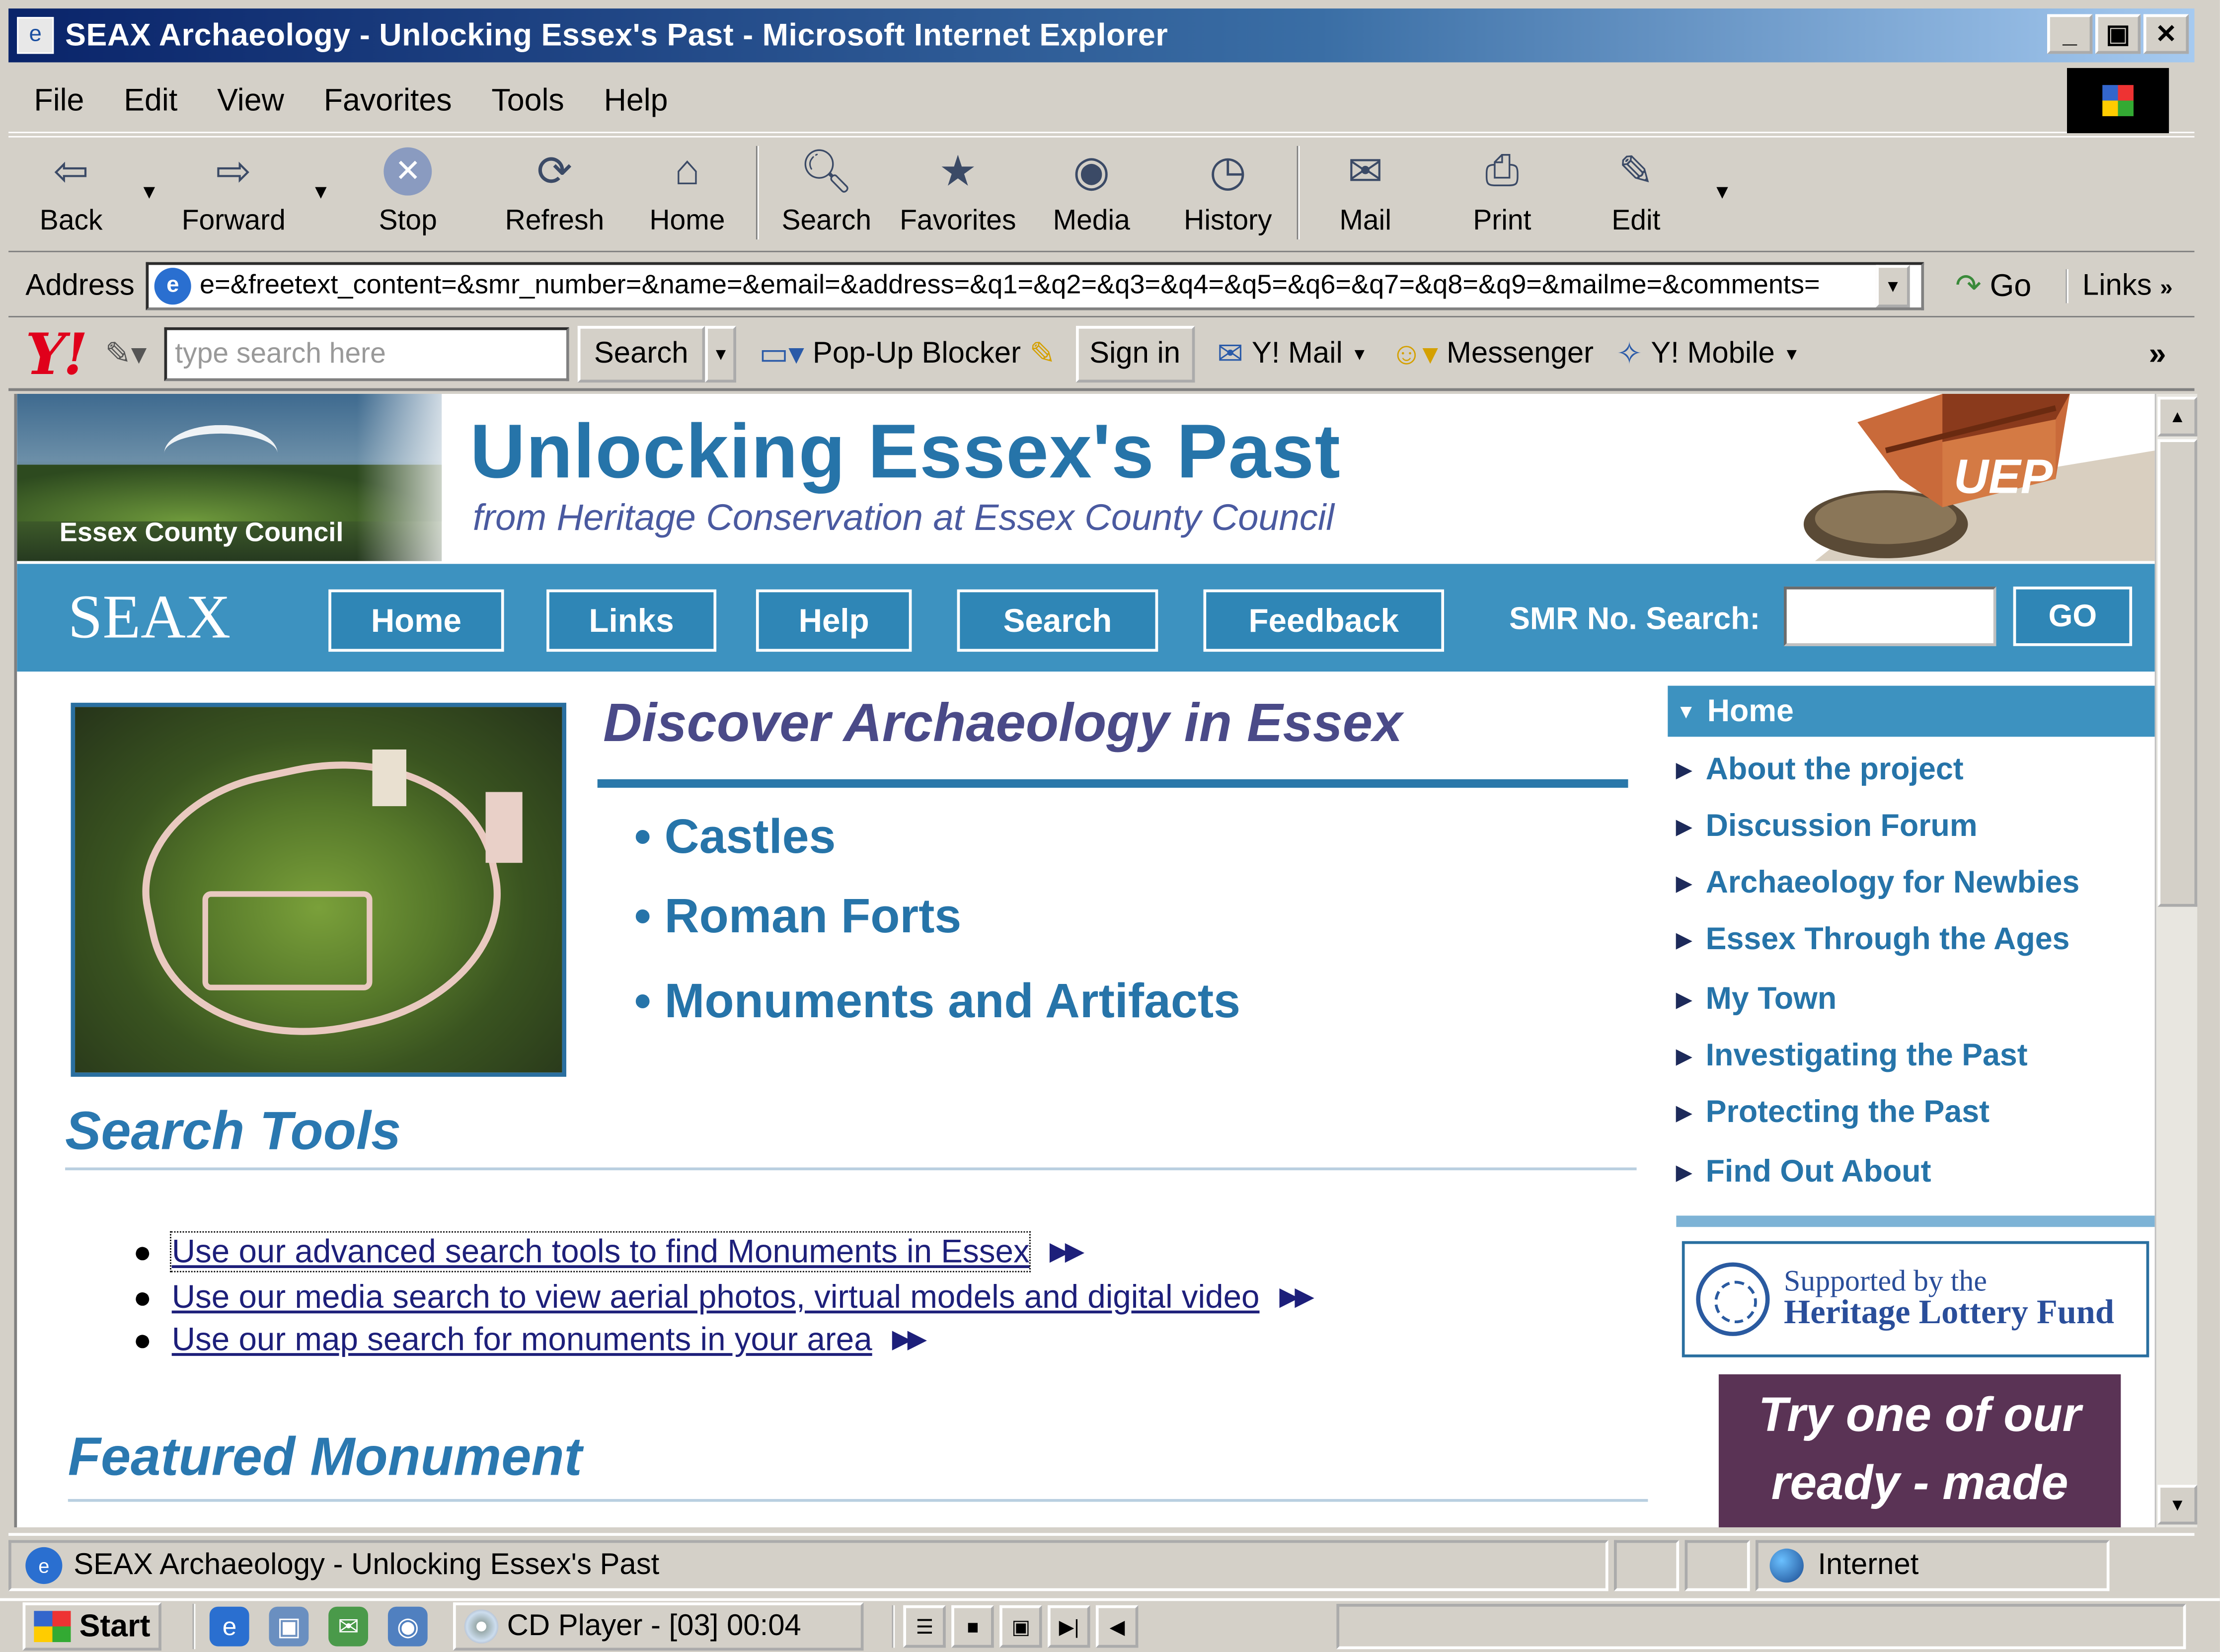 The height and width of the screenshot is (1652, 2220). What do you see at coordinates (71, 193) in the screenshot?
I see `back-button: ⇦ Back` at bounding box center [71, 193].